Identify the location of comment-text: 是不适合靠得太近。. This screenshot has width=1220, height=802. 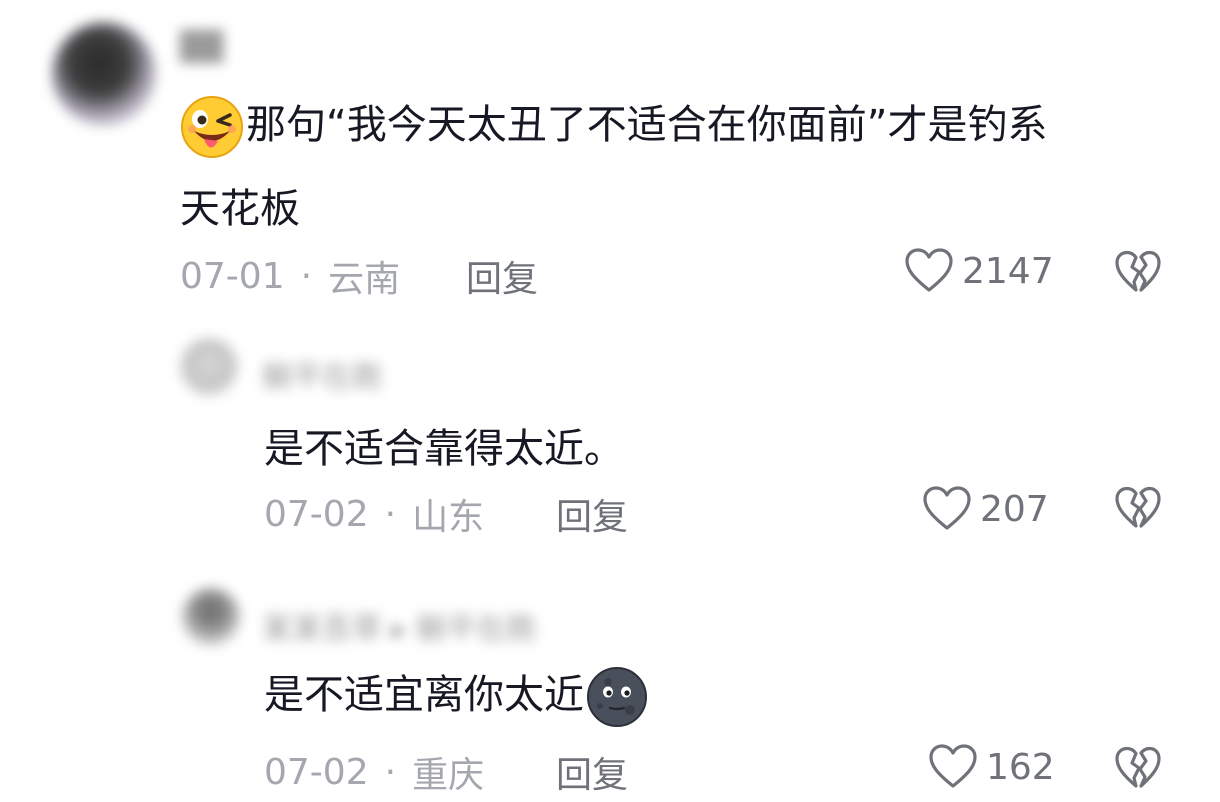
(444, 449).